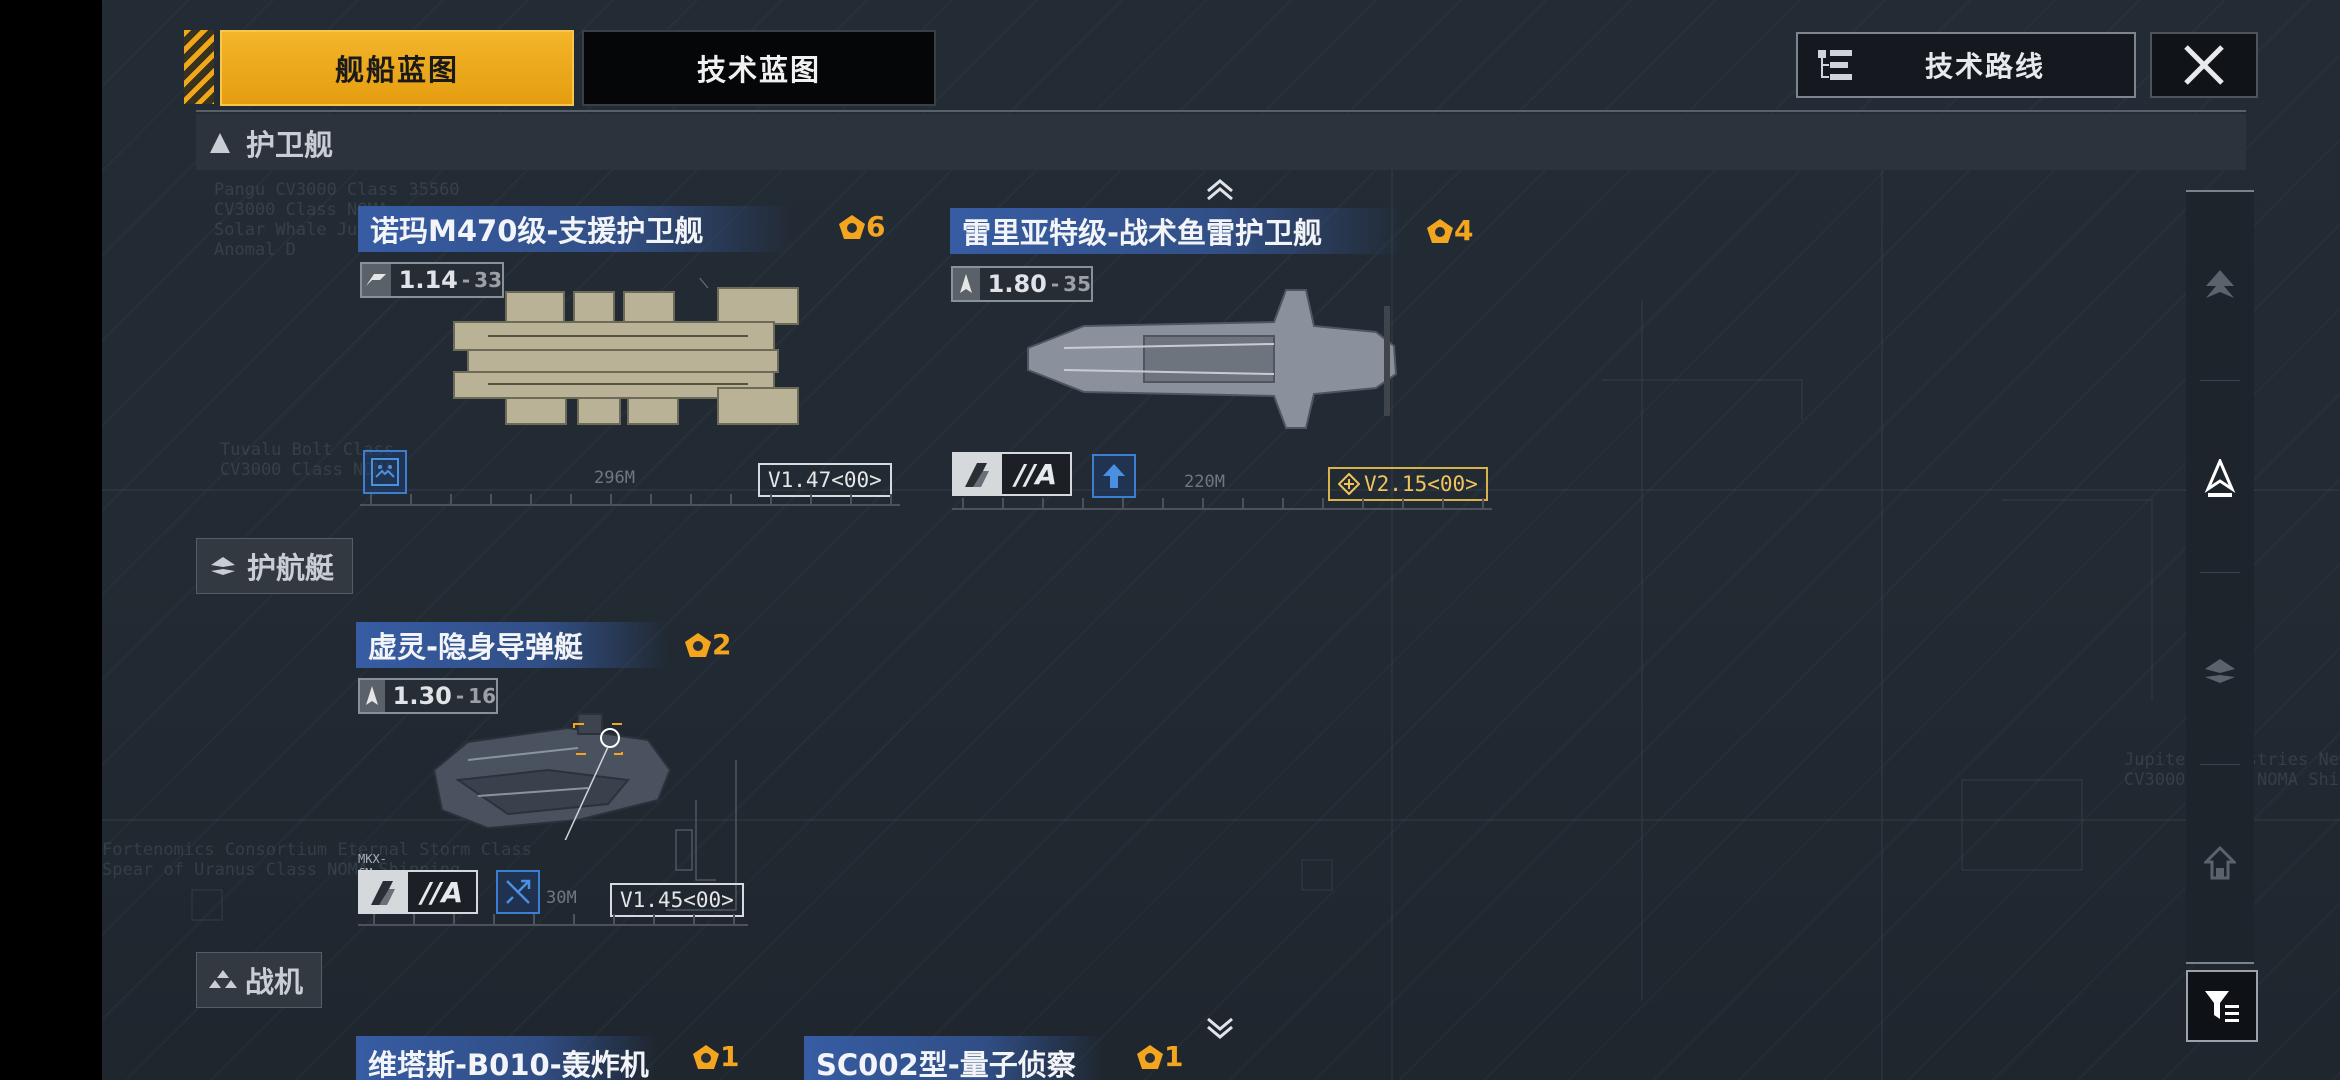 The height and width of the screenshot is (1080, 2340). I want to click on screen-left-edge, so click(51, 540).